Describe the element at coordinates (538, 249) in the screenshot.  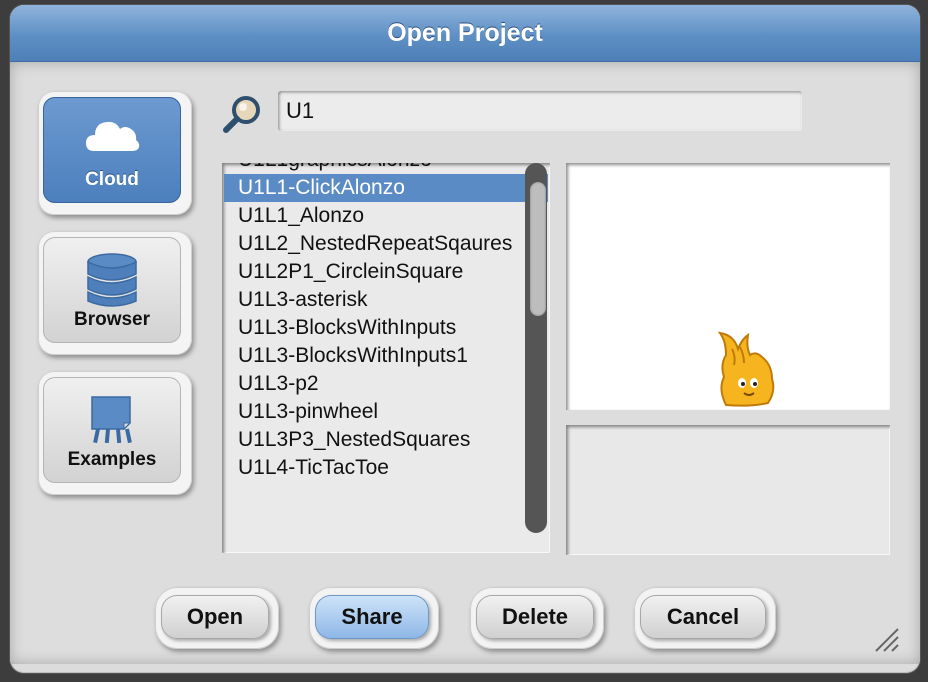
I see `list-scrollbar-thumb` at that location.